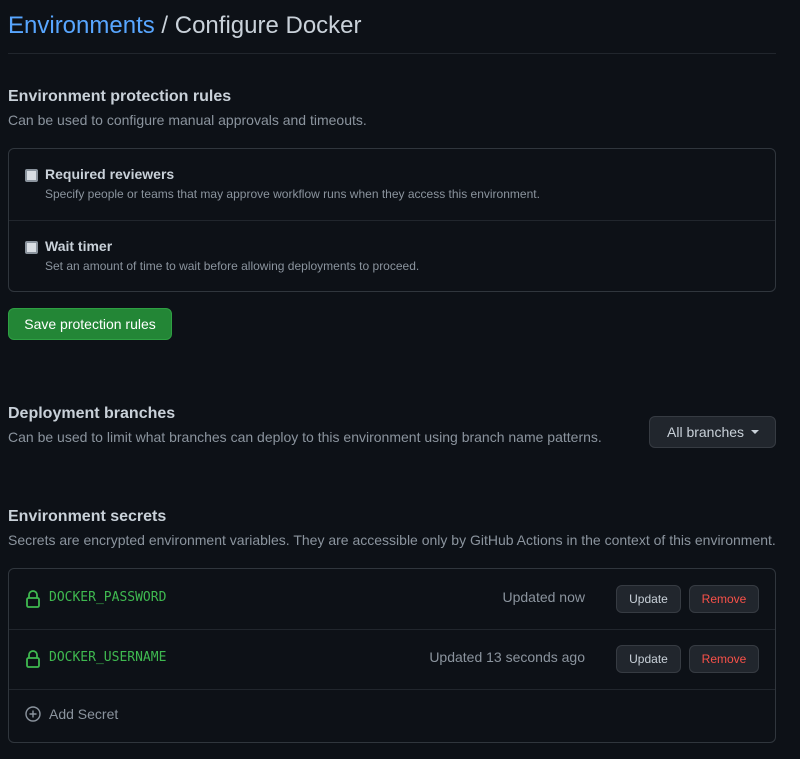 The height and width of the screenshot is (759, 800). I want to click on add-secret-button: Add Secret, so click(392, 716).